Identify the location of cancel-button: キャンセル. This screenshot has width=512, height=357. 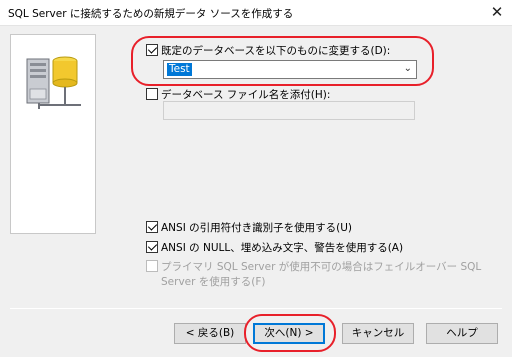
(378, 333).